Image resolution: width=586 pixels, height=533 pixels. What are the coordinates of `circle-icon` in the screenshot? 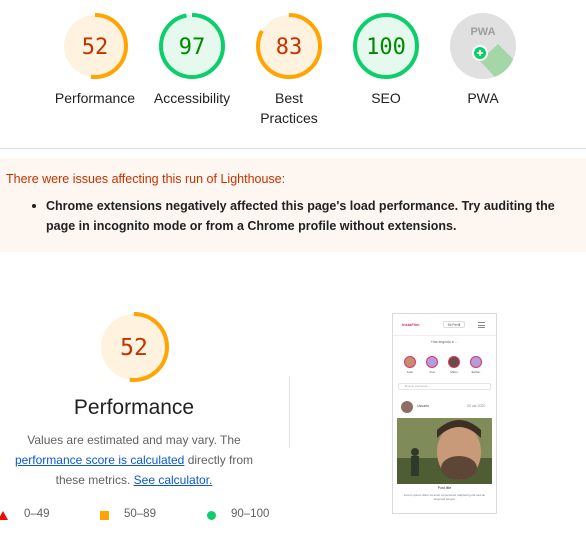 It's located at (211, 515).